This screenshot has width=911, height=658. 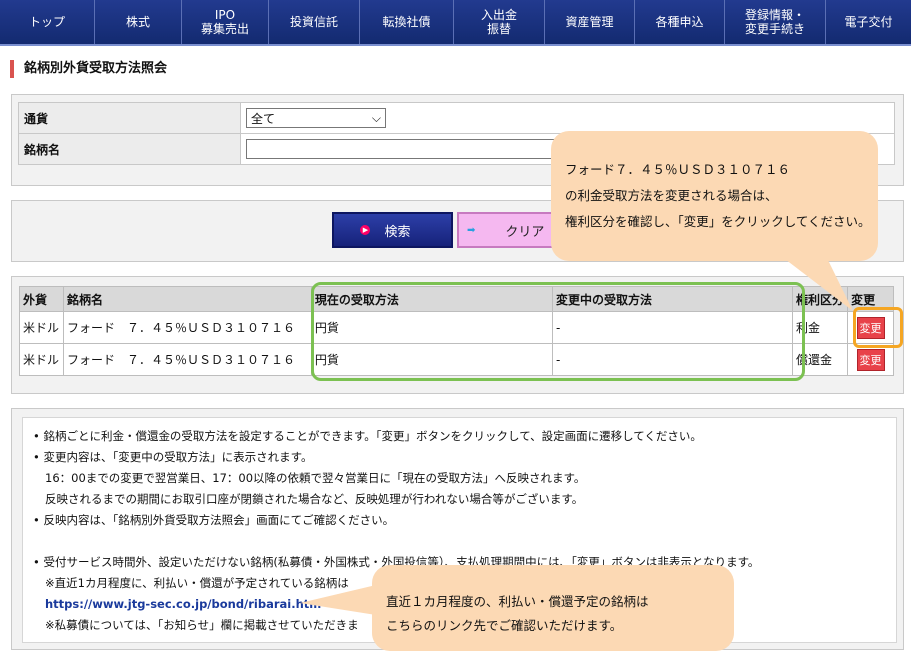 I want to click on nav-cb: 転換社債, so click(x=407, y=22).